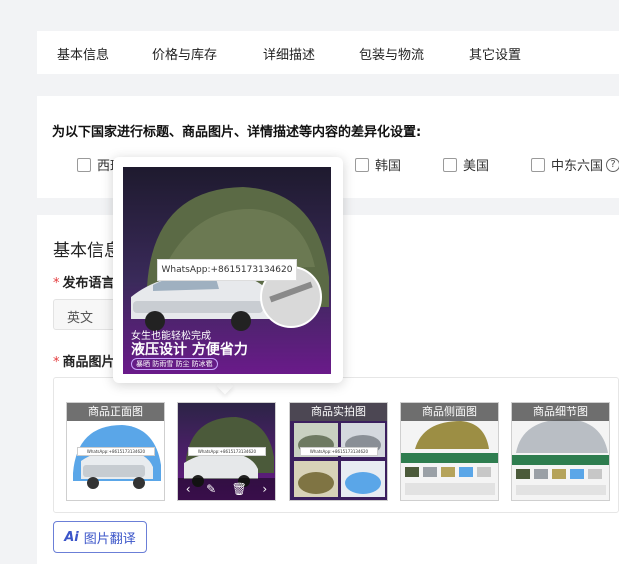 Image resolution: width=619 pixels, height=564 pixels. I want to click on tab-other-settings: 其它设置, so click(495, 53).